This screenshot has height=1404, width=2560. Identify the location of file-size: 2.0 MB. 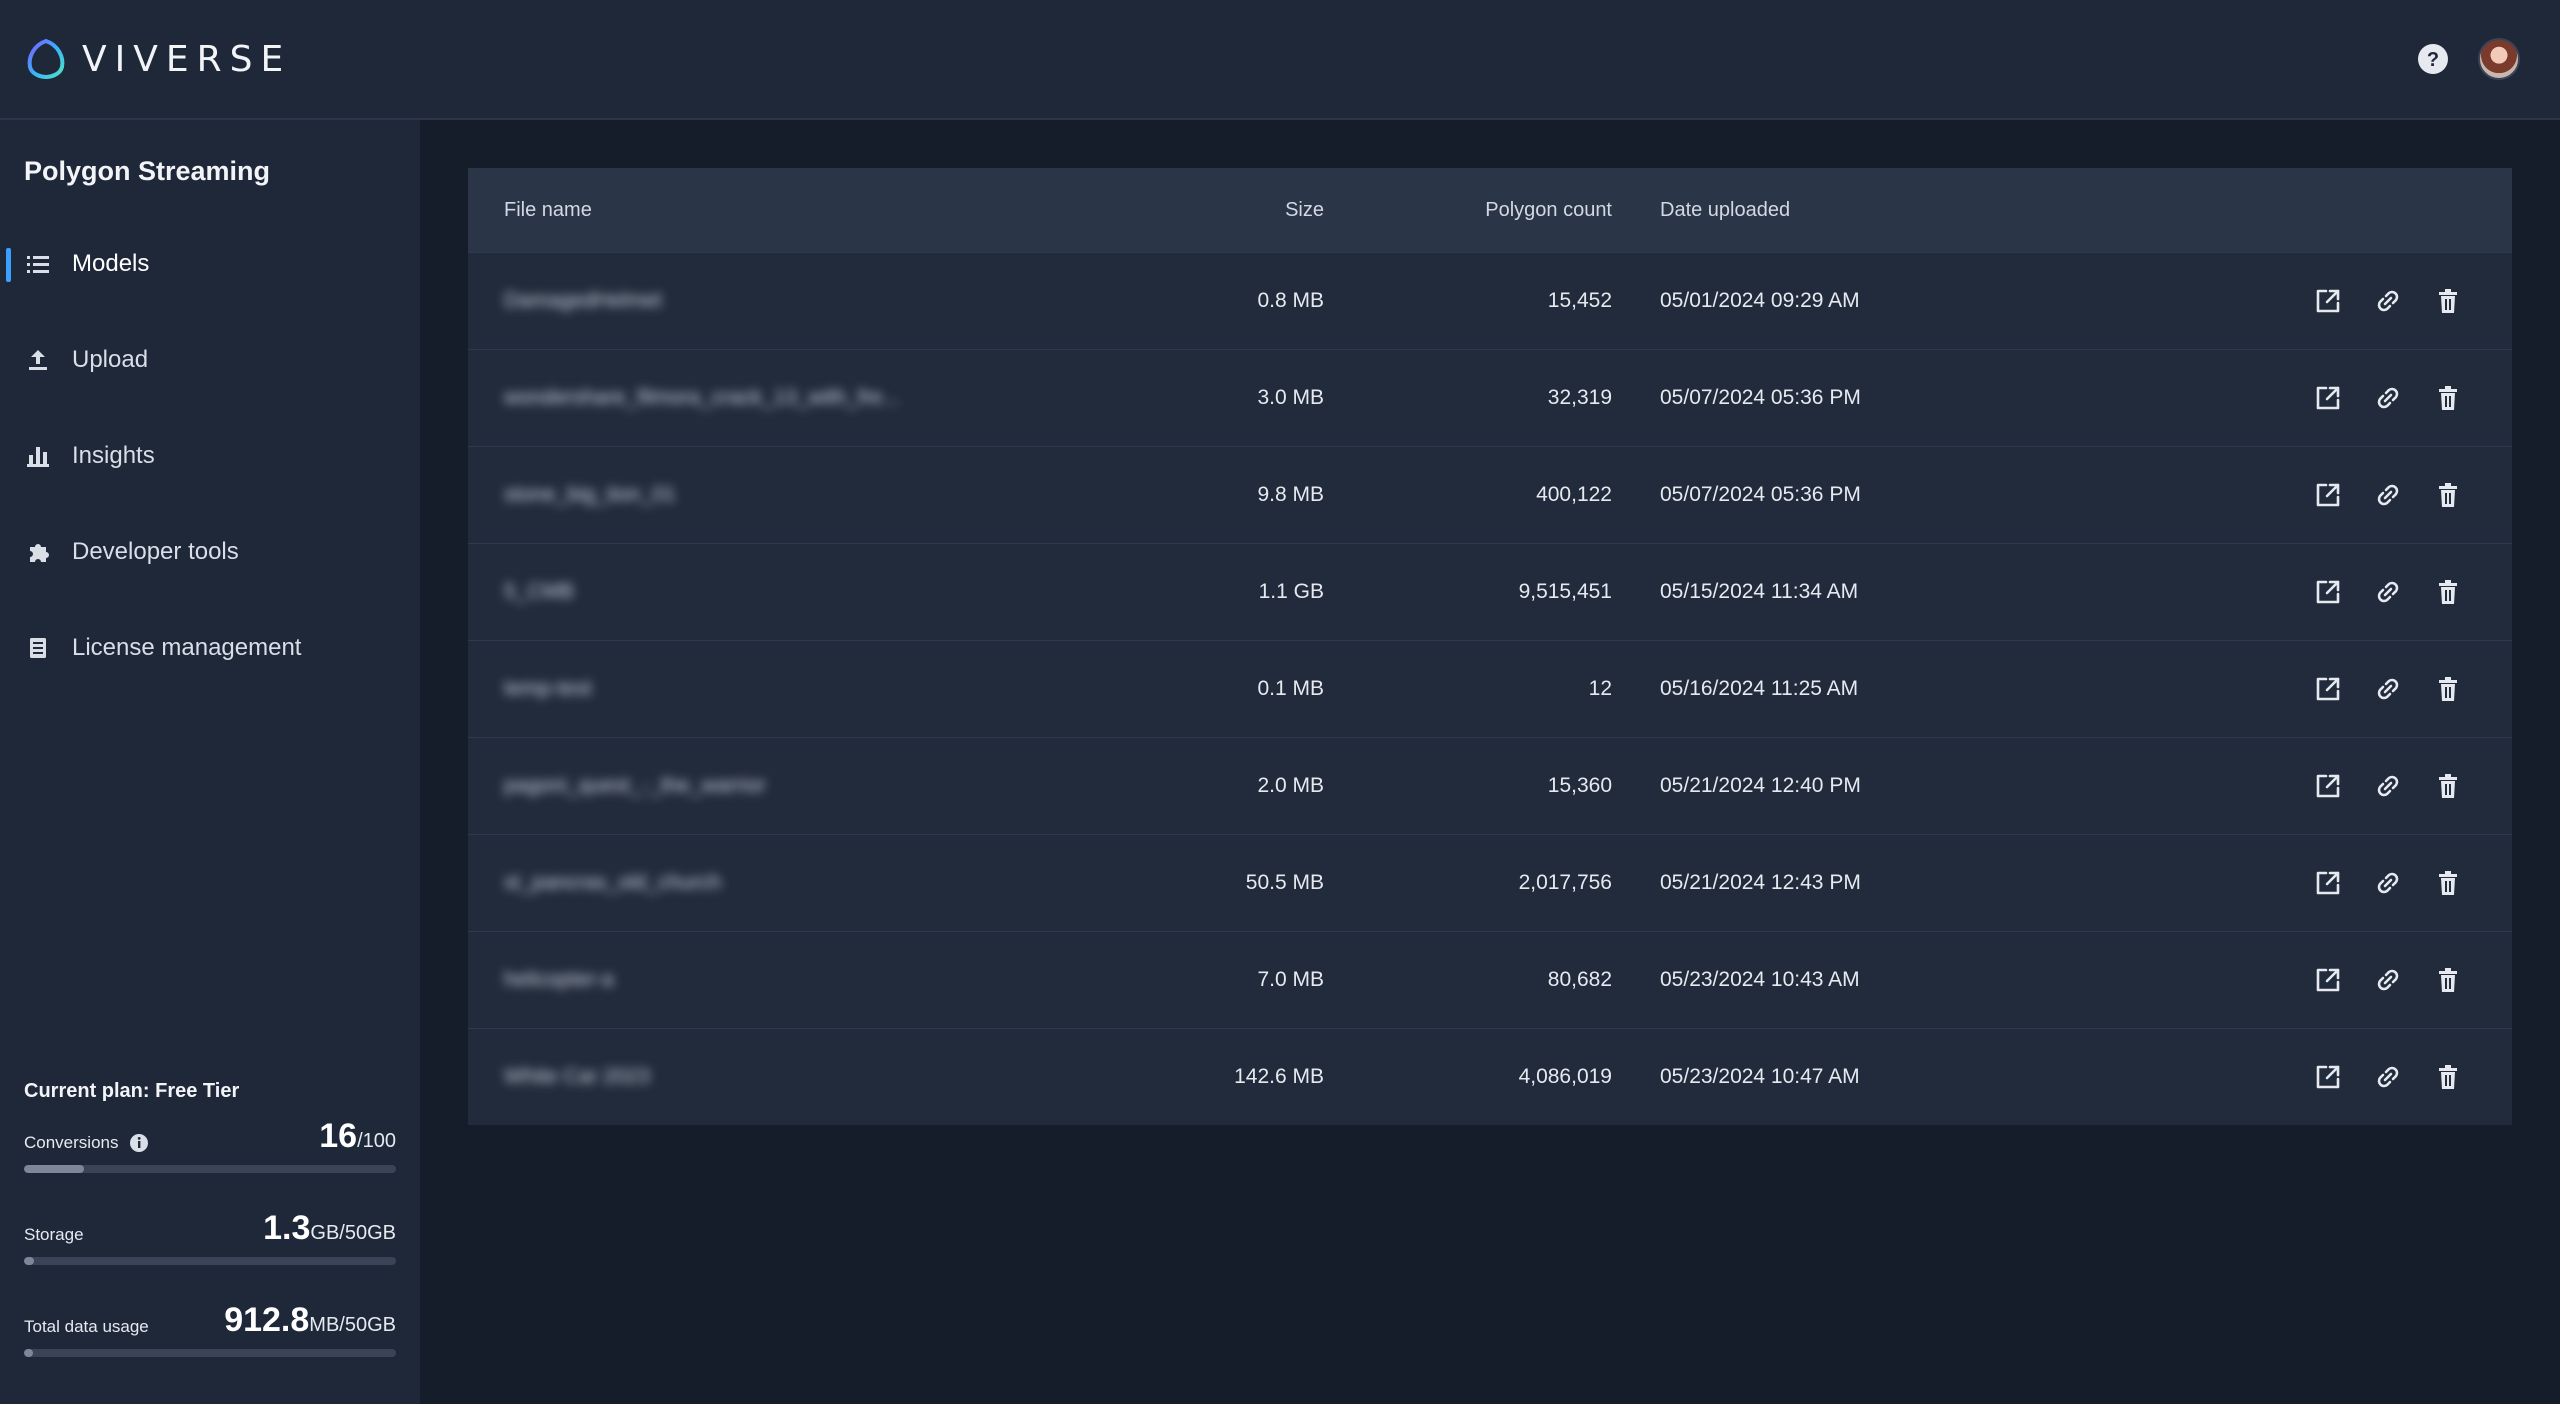
(1290, 785).